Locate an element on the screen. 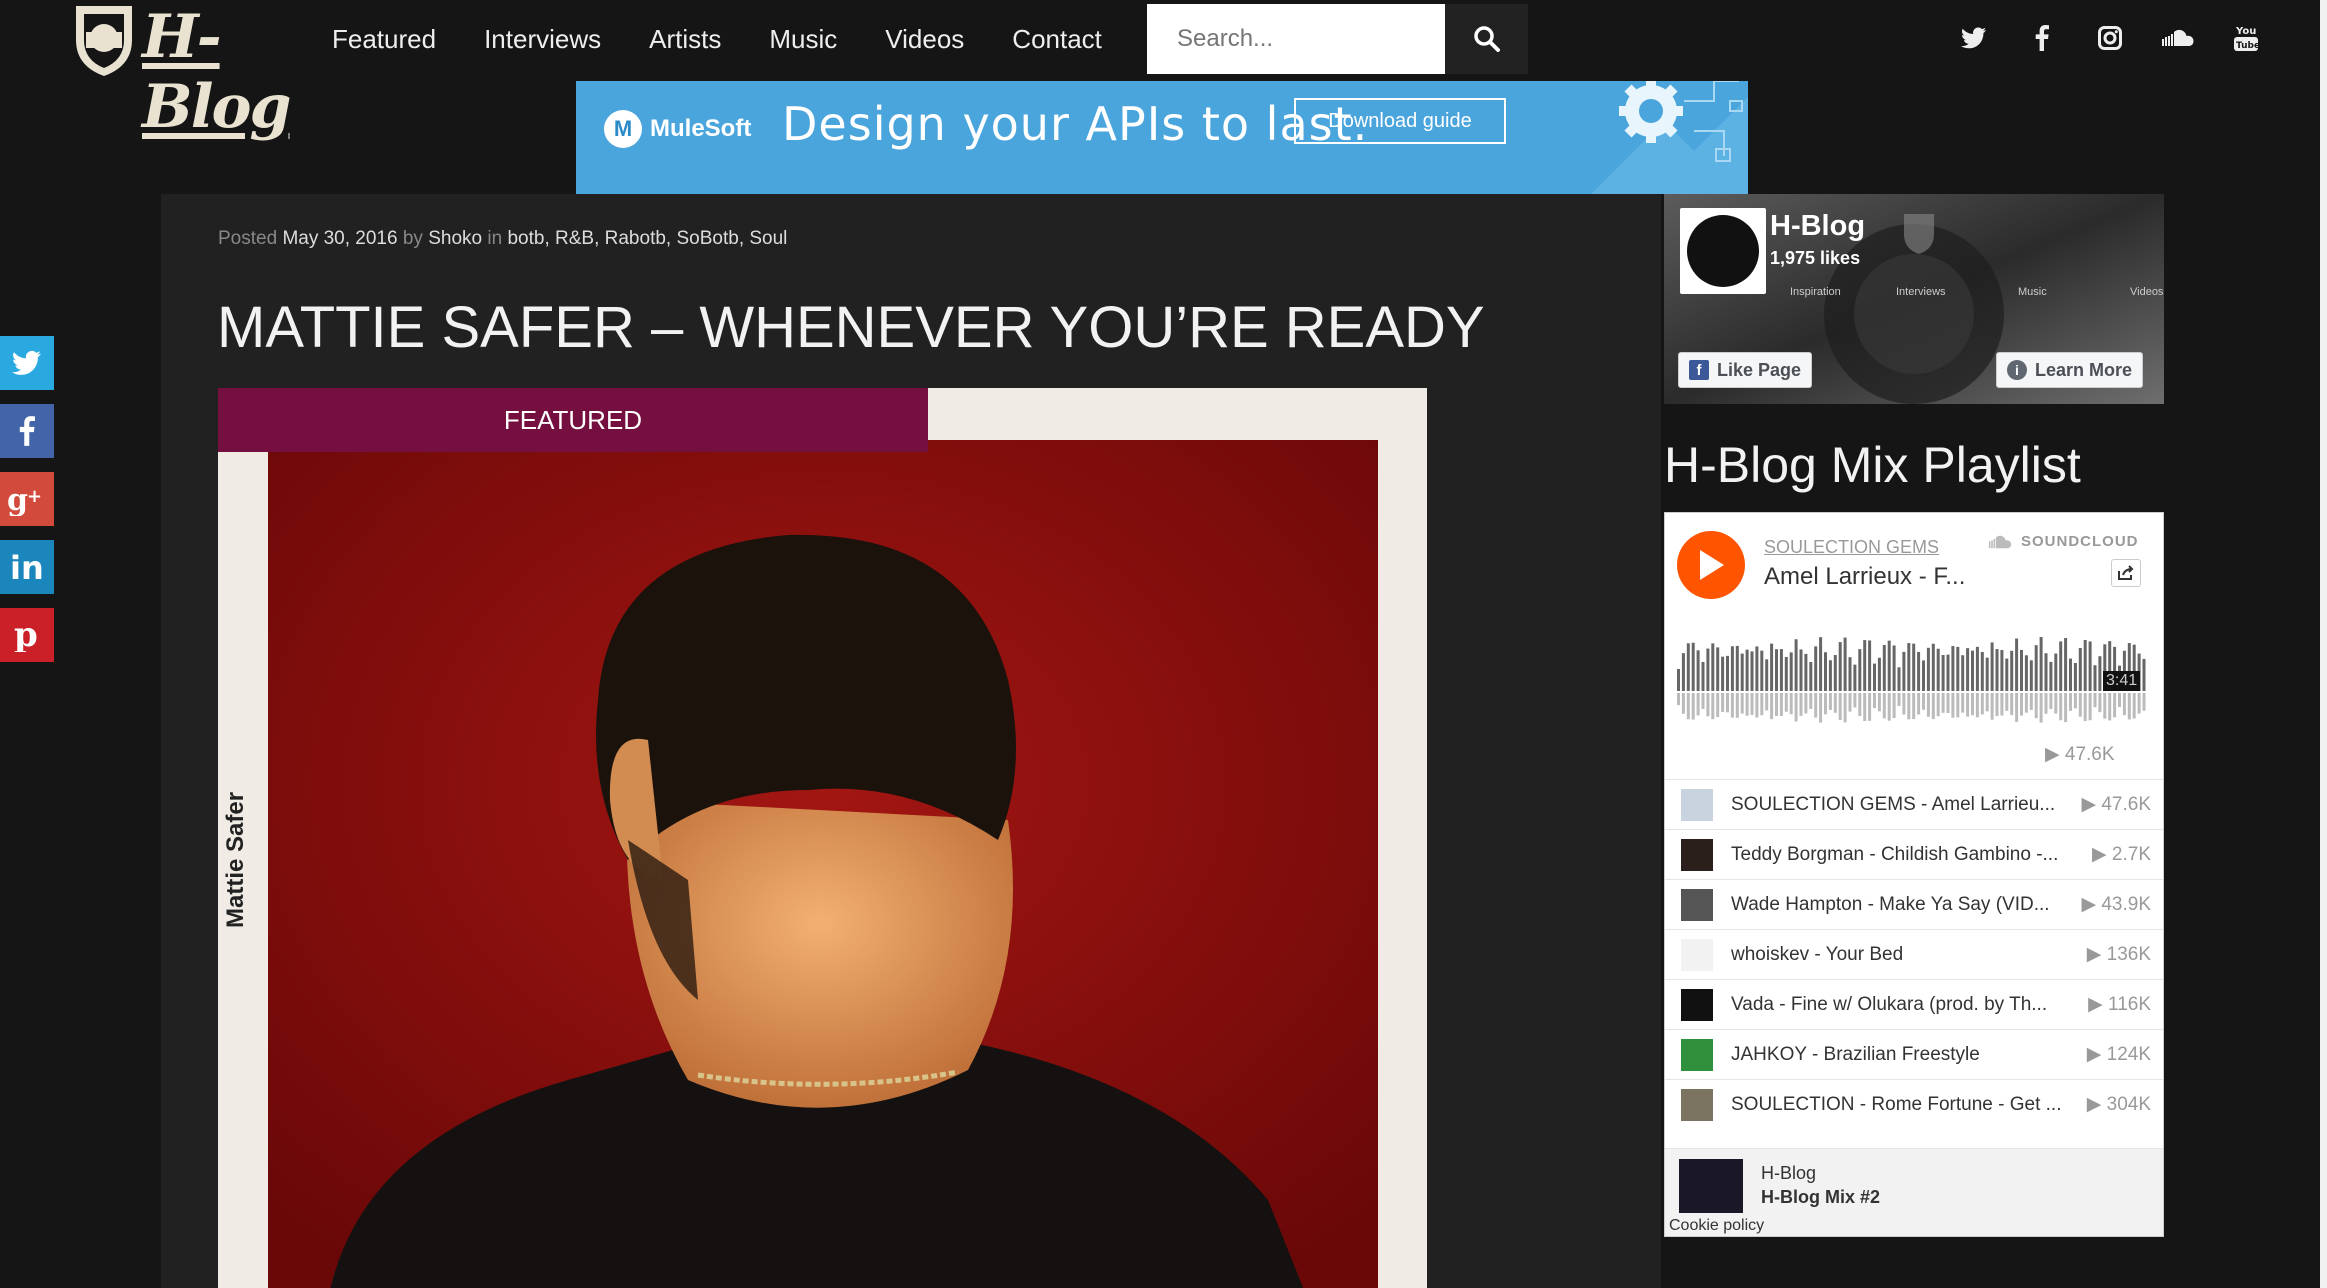 This screenshot has width=2327, height=1288. cookie-policy-link: Cookie policy is located at coordinates (1716, 1226).